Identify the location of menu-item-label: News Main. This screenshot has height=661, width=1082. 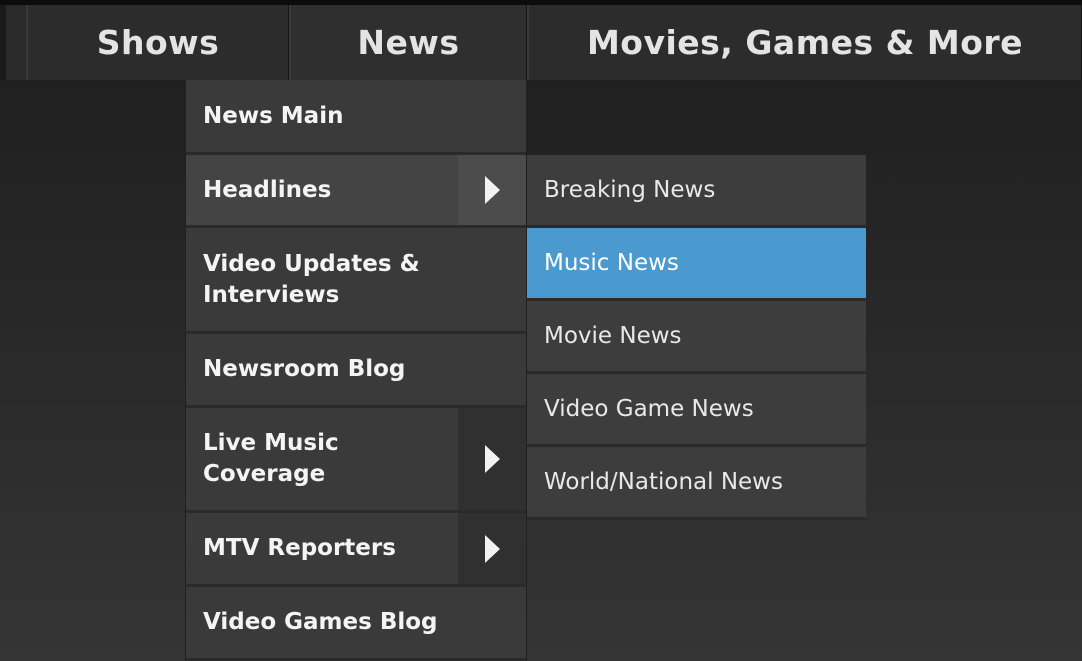
(273, 115).